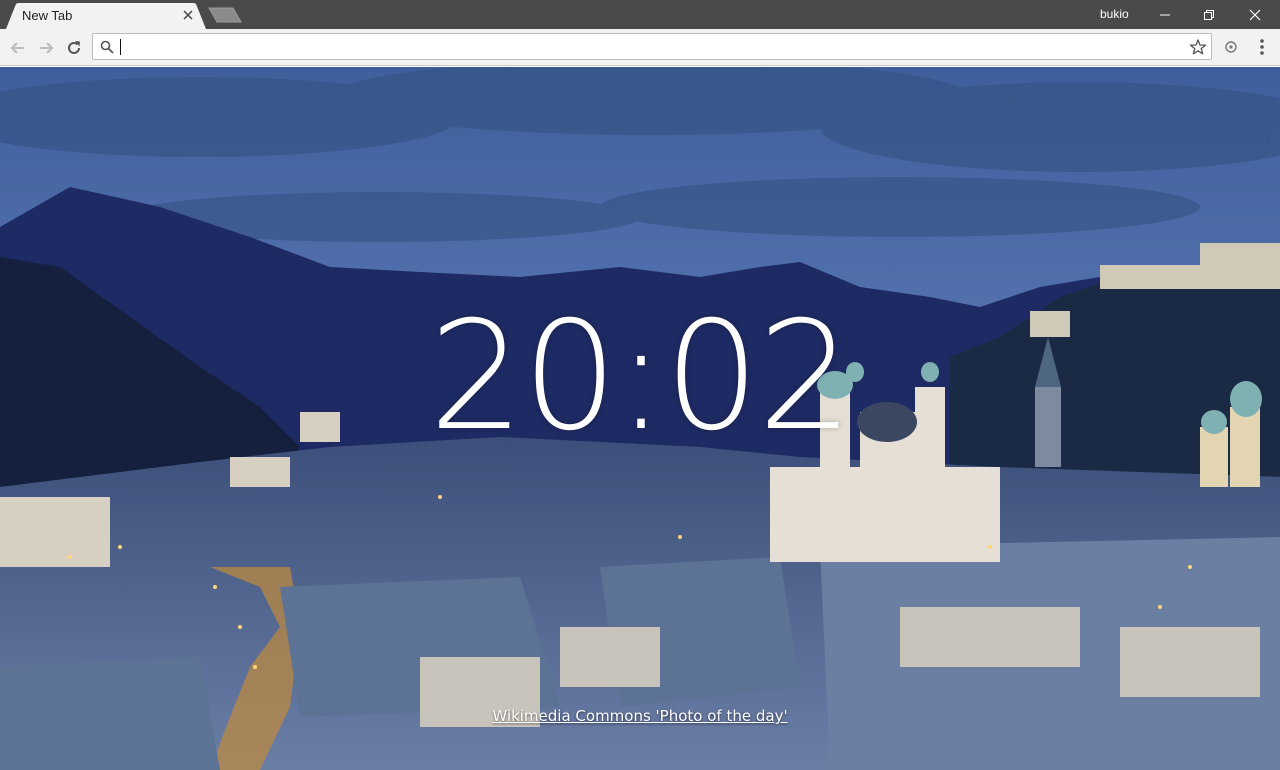  I want to click on tab-close-icon, so click(188, 15).